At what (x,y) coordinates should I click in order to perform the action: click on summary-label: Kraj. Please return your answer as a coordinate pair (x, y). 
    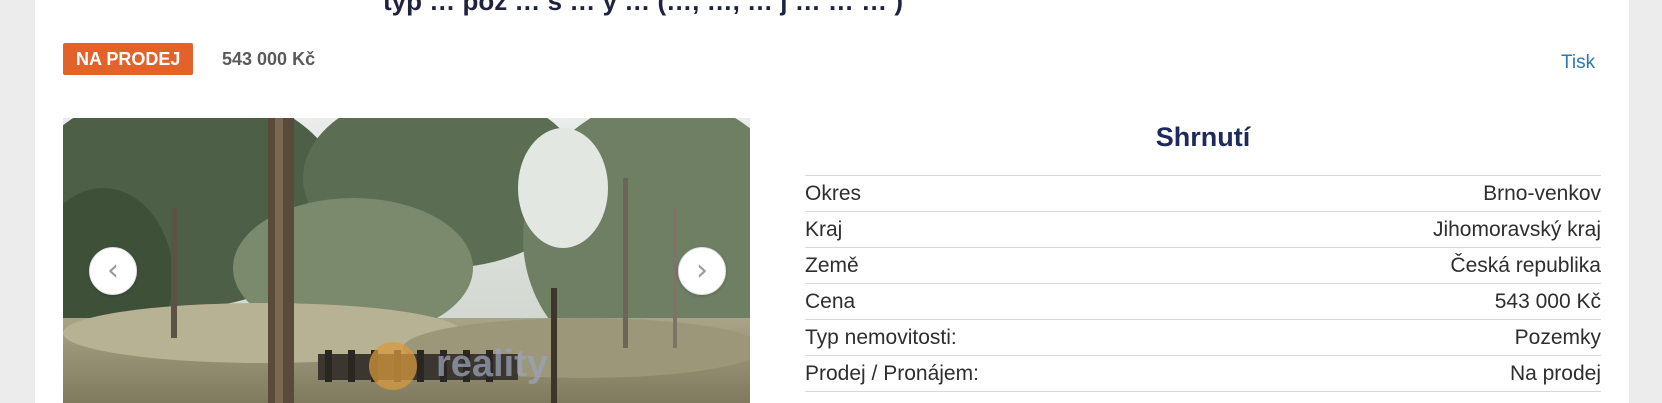
    Looking at the image, I should click on (824, 229).